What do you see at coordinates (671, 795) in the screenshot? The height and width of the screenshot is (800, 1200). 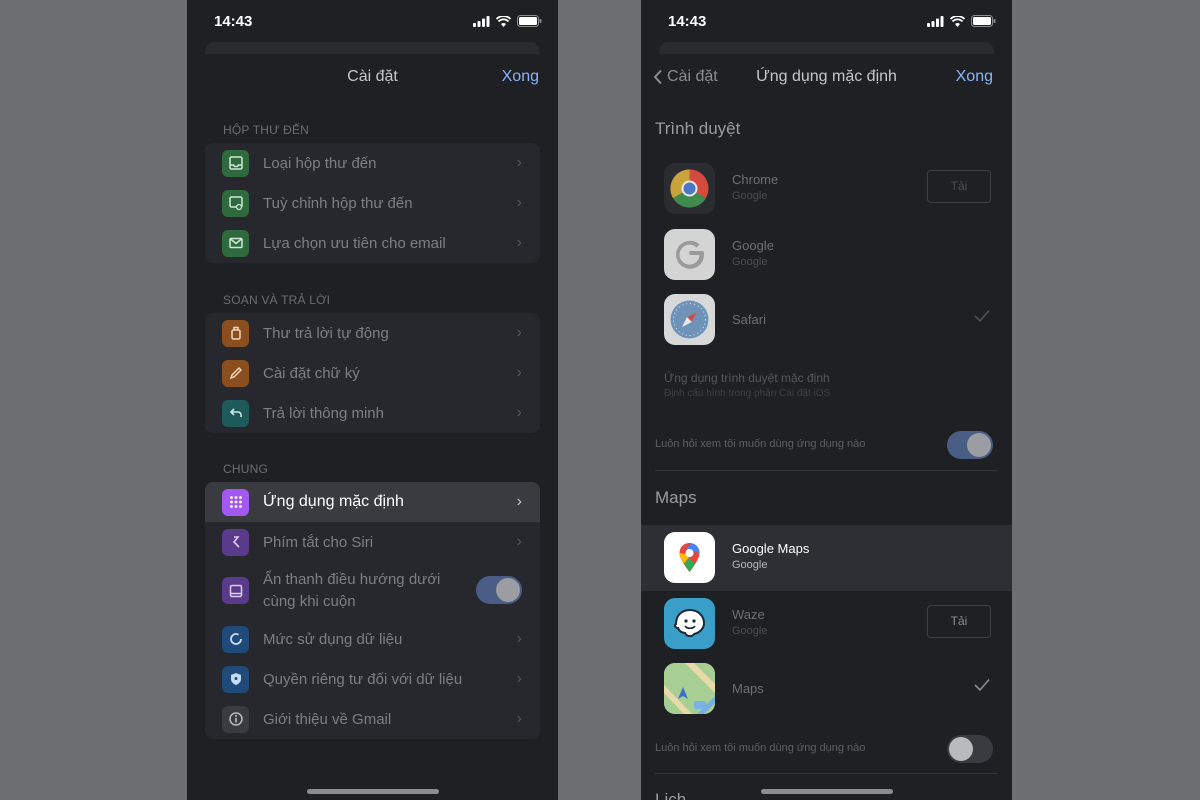 I see `calendar-section-title: Lịch` at bounding box center [671, 795].